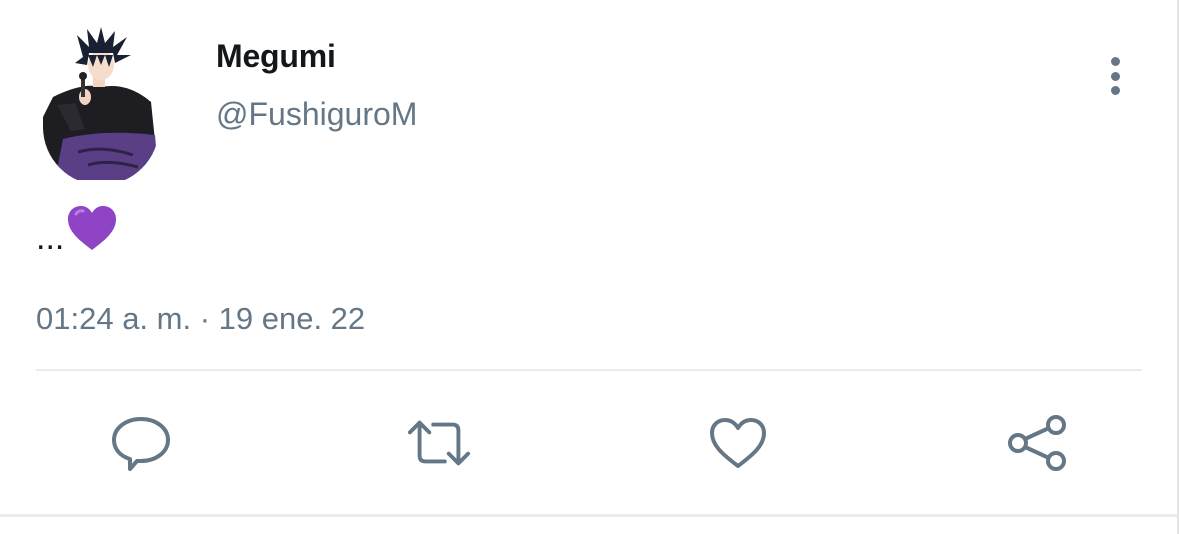 Image resolution: width=1179 pixels, height=534 pixels. What do you see at coordinates (589, 443) in the screenshot?
I see `tweet-actions-bar` at bounding box center [589, 443].